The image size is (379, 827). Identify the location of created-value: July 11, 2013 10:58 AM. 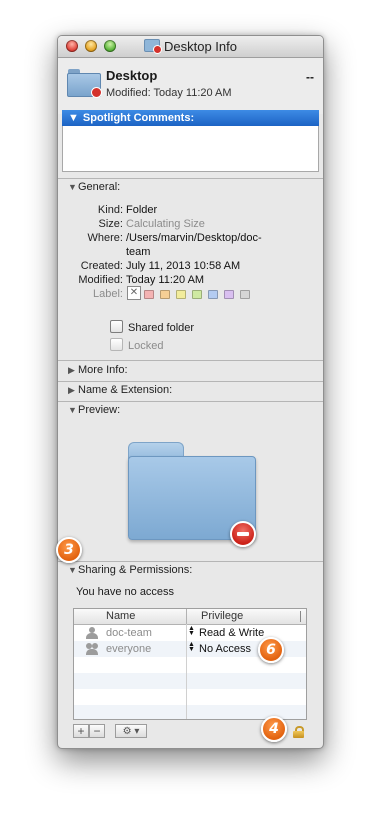
(183, 266).